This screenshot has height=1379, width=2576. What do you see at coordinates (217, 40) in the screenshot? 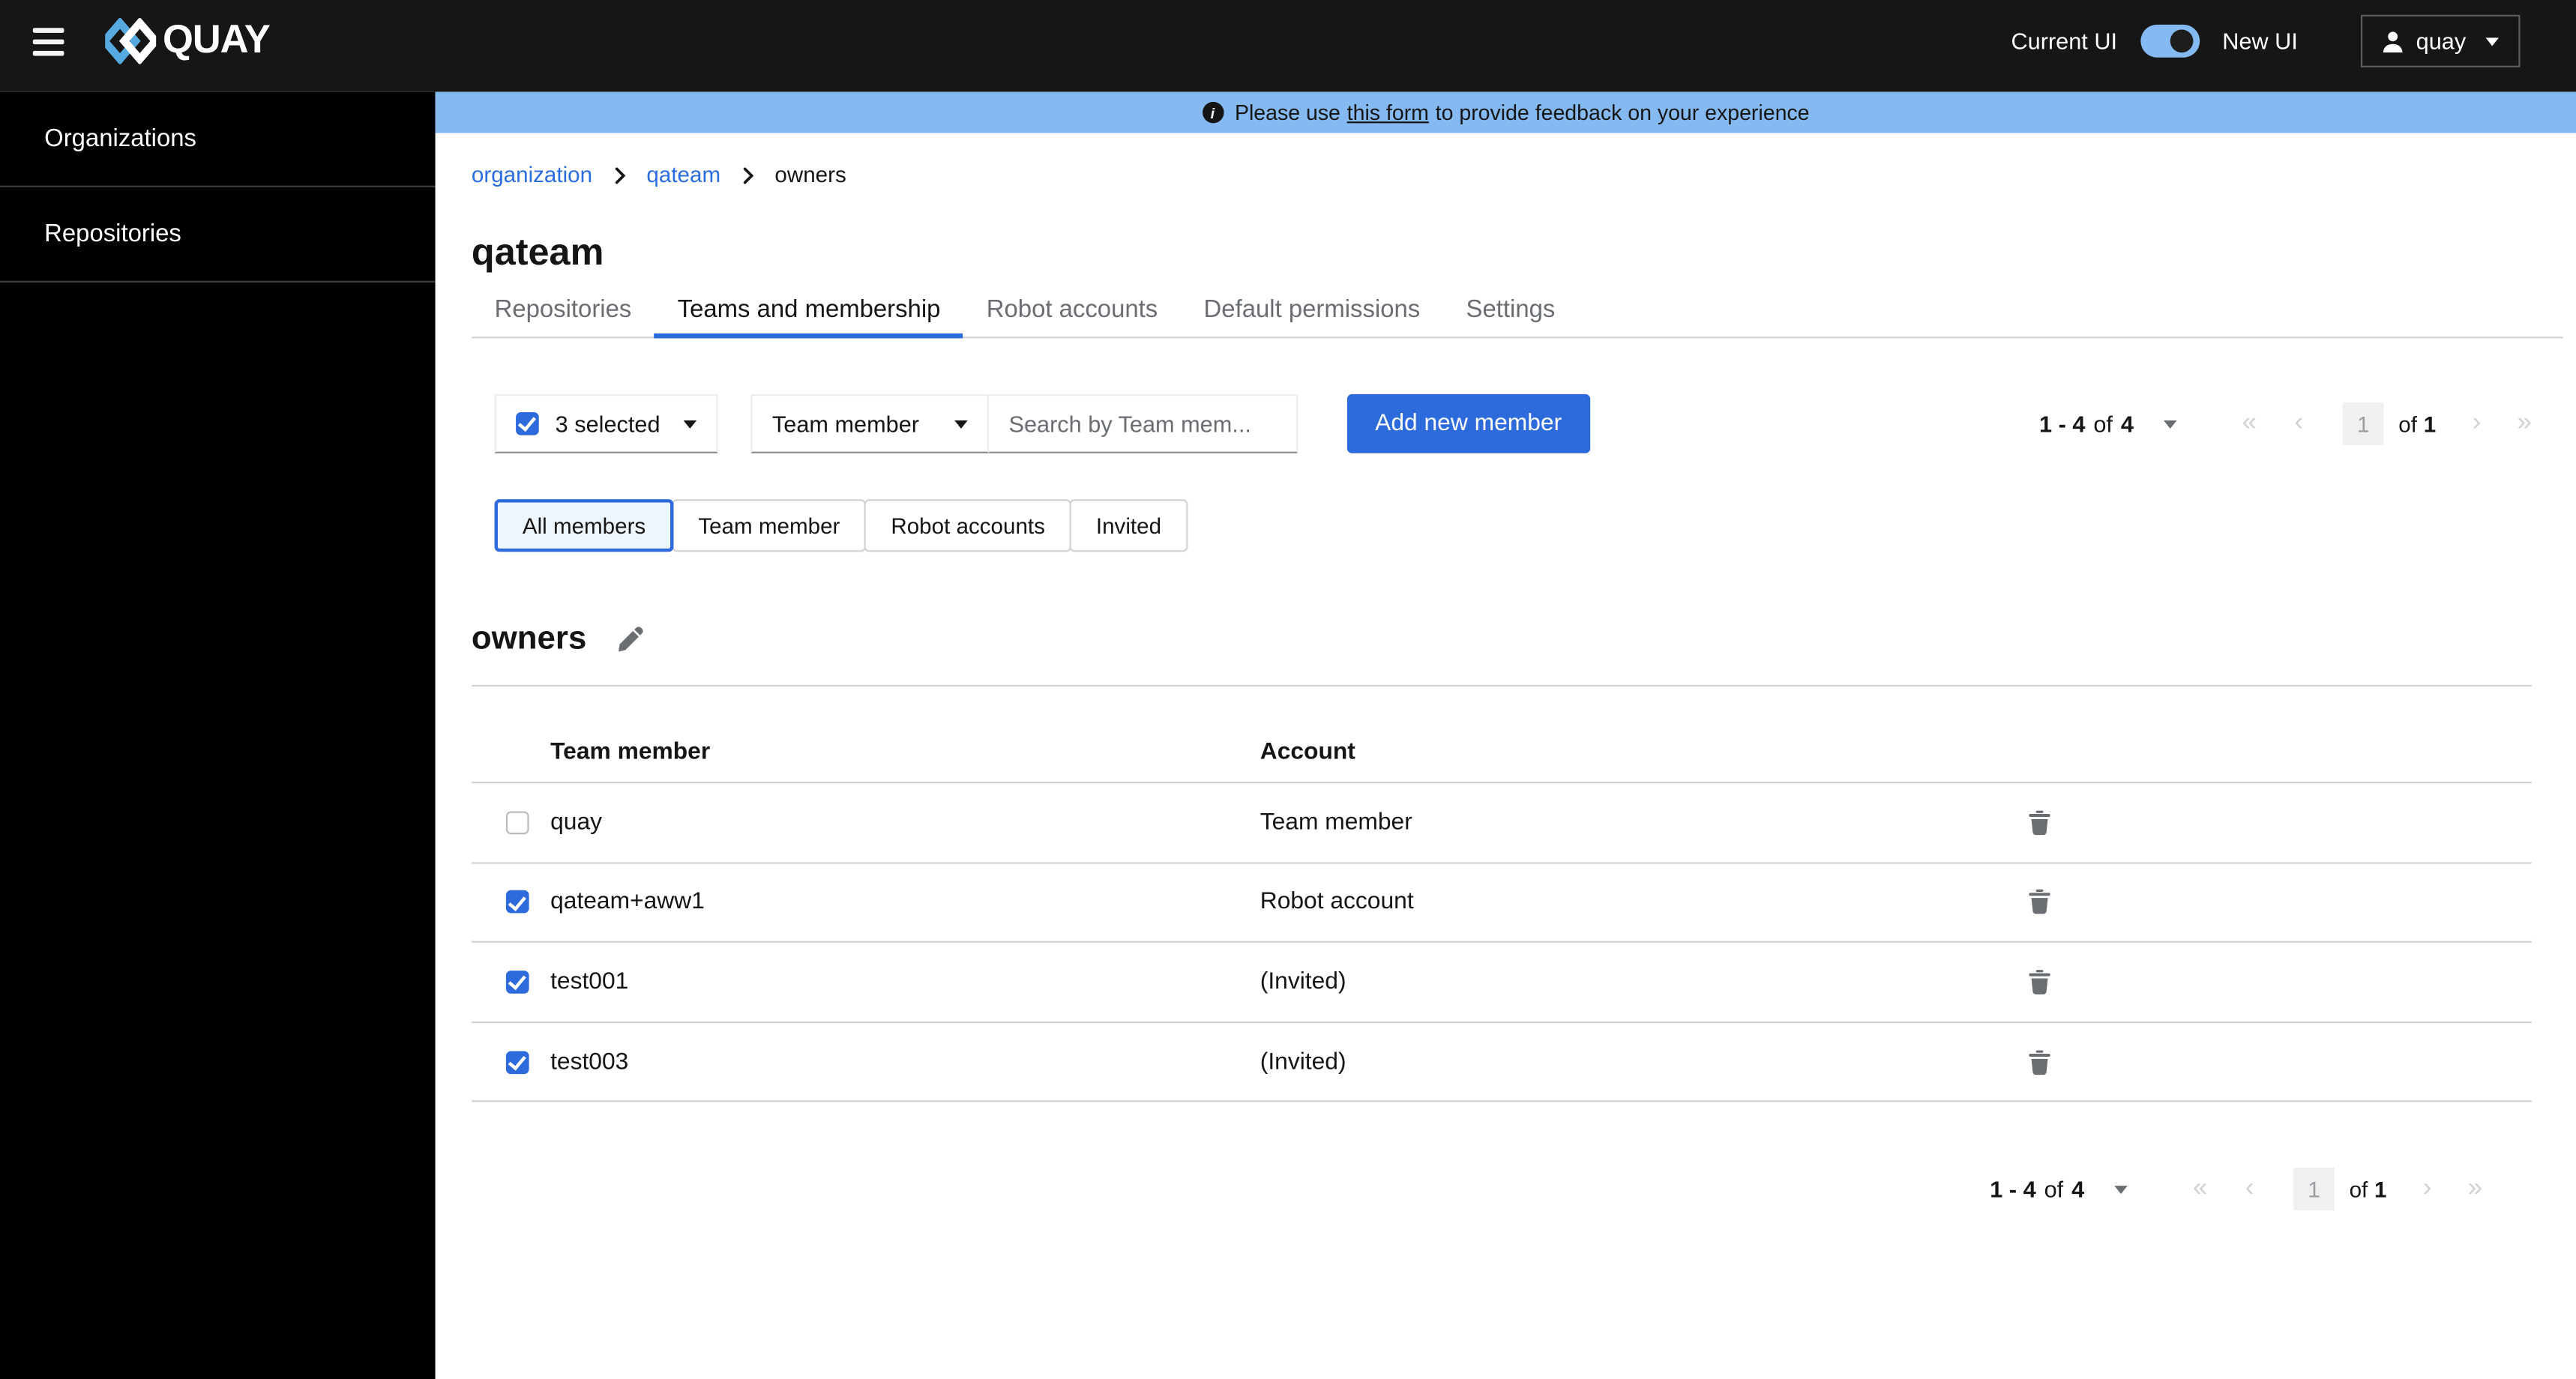
I see `brand-name: QUAY` at bounding box center [217, 40].